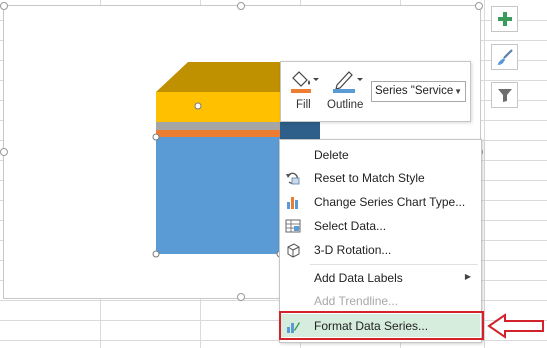 Image resolution: width=547 pixels, height=348 pixels. I want to click on chart-filters-button, so click(504, 95).